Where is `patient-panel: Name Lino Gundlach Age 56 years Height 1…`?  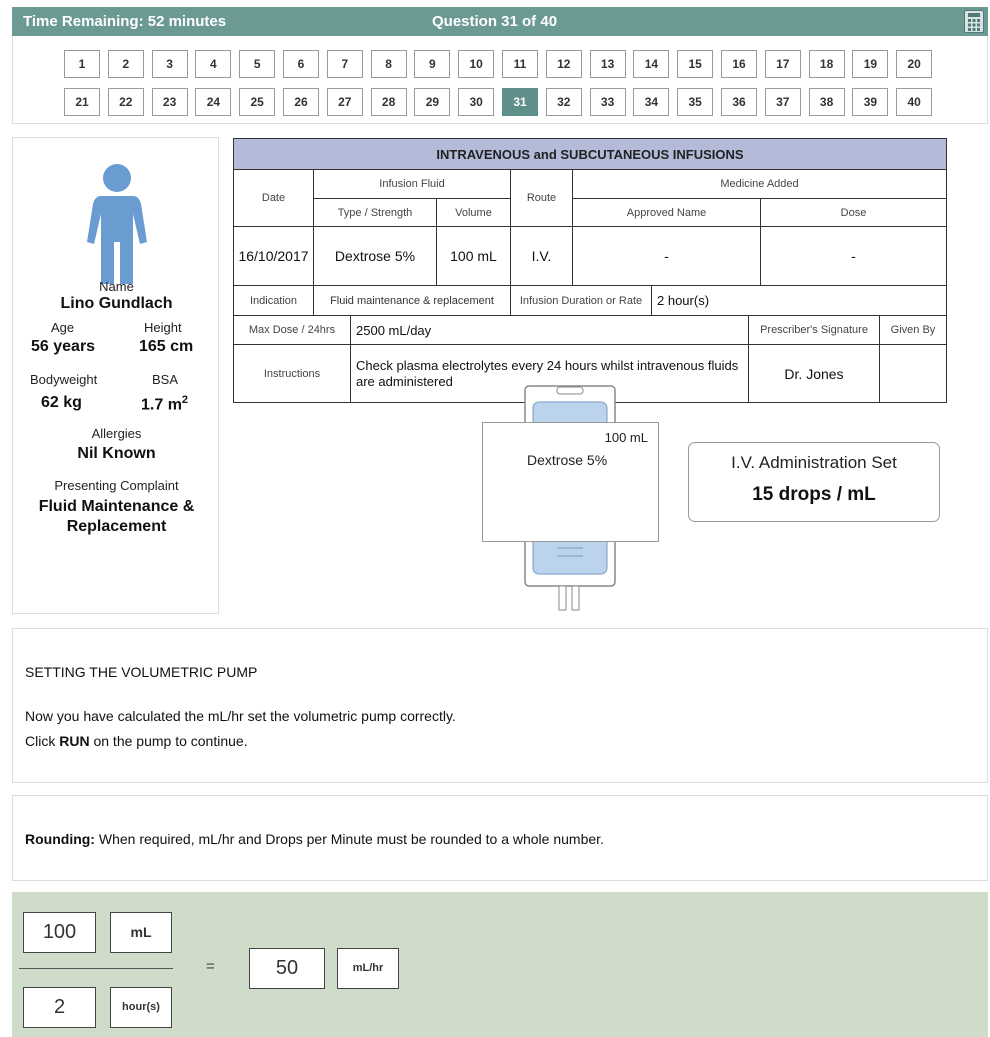
patient-panel: Name Lino Gundlach Age 56 years Height 1… is located at coordinates (115, 375).